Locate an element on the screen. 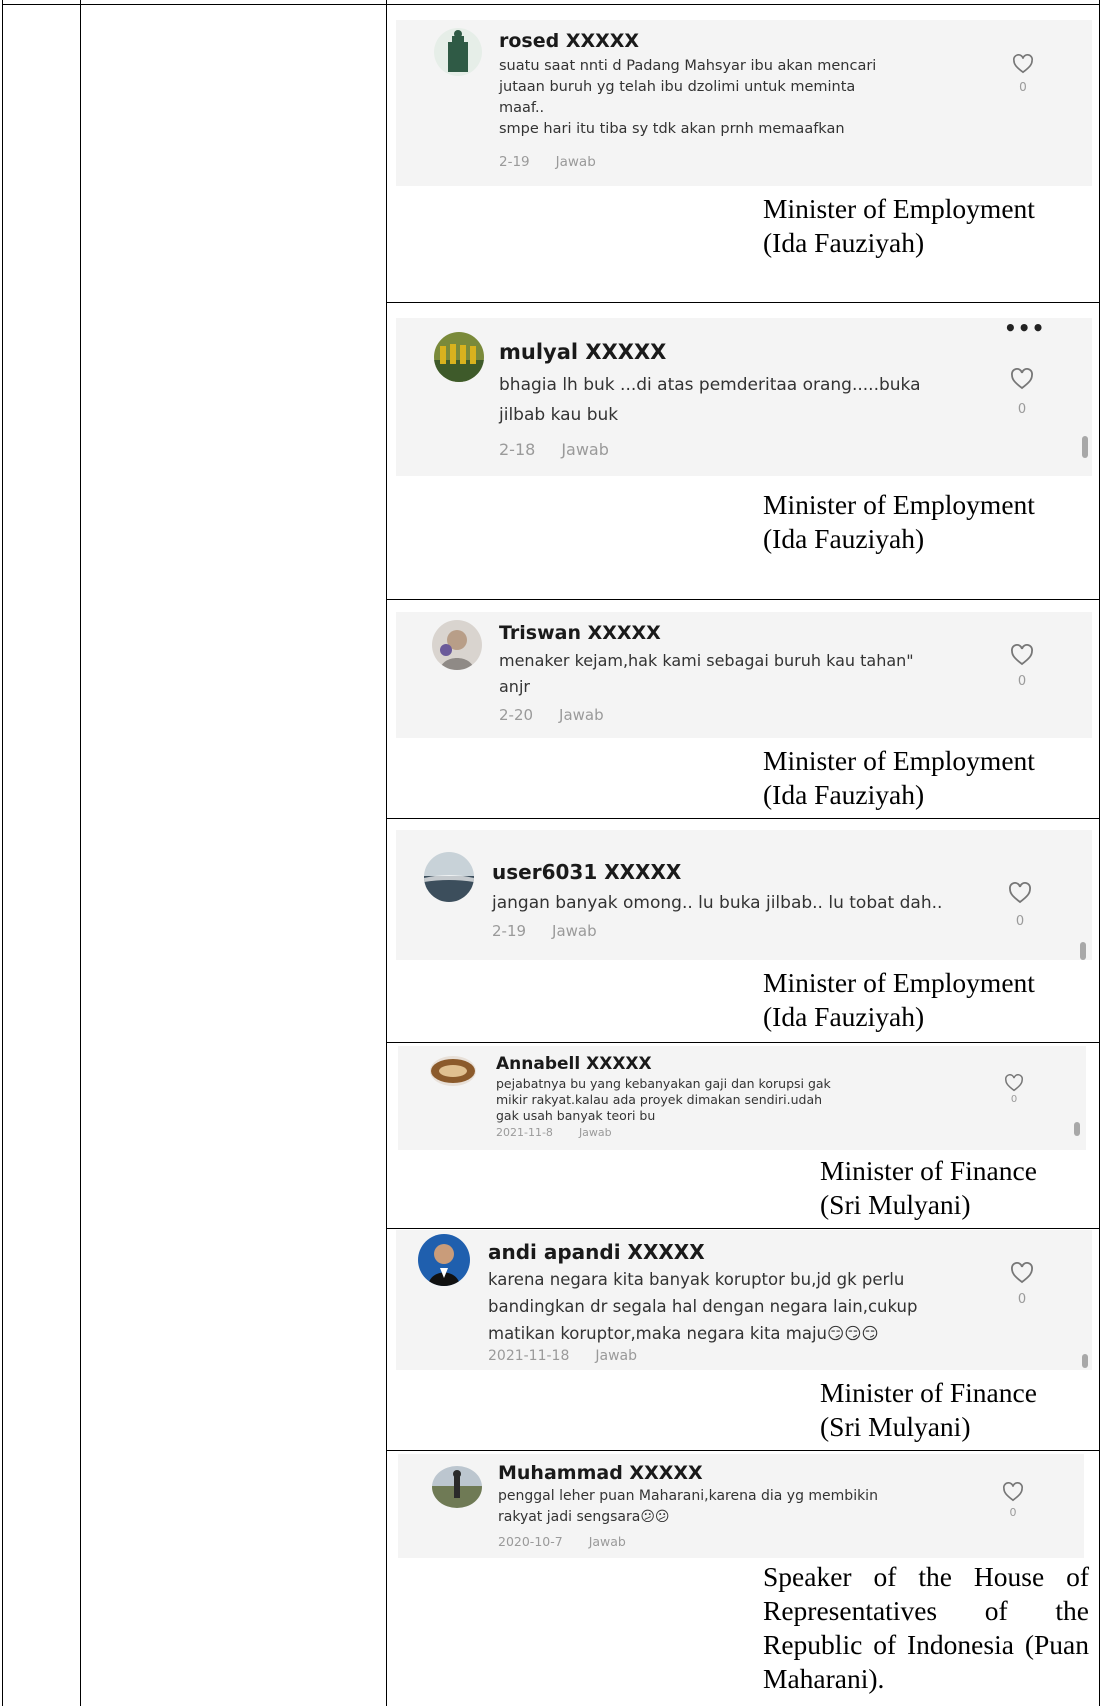  table-top-border is located at coordinates (551, 4).